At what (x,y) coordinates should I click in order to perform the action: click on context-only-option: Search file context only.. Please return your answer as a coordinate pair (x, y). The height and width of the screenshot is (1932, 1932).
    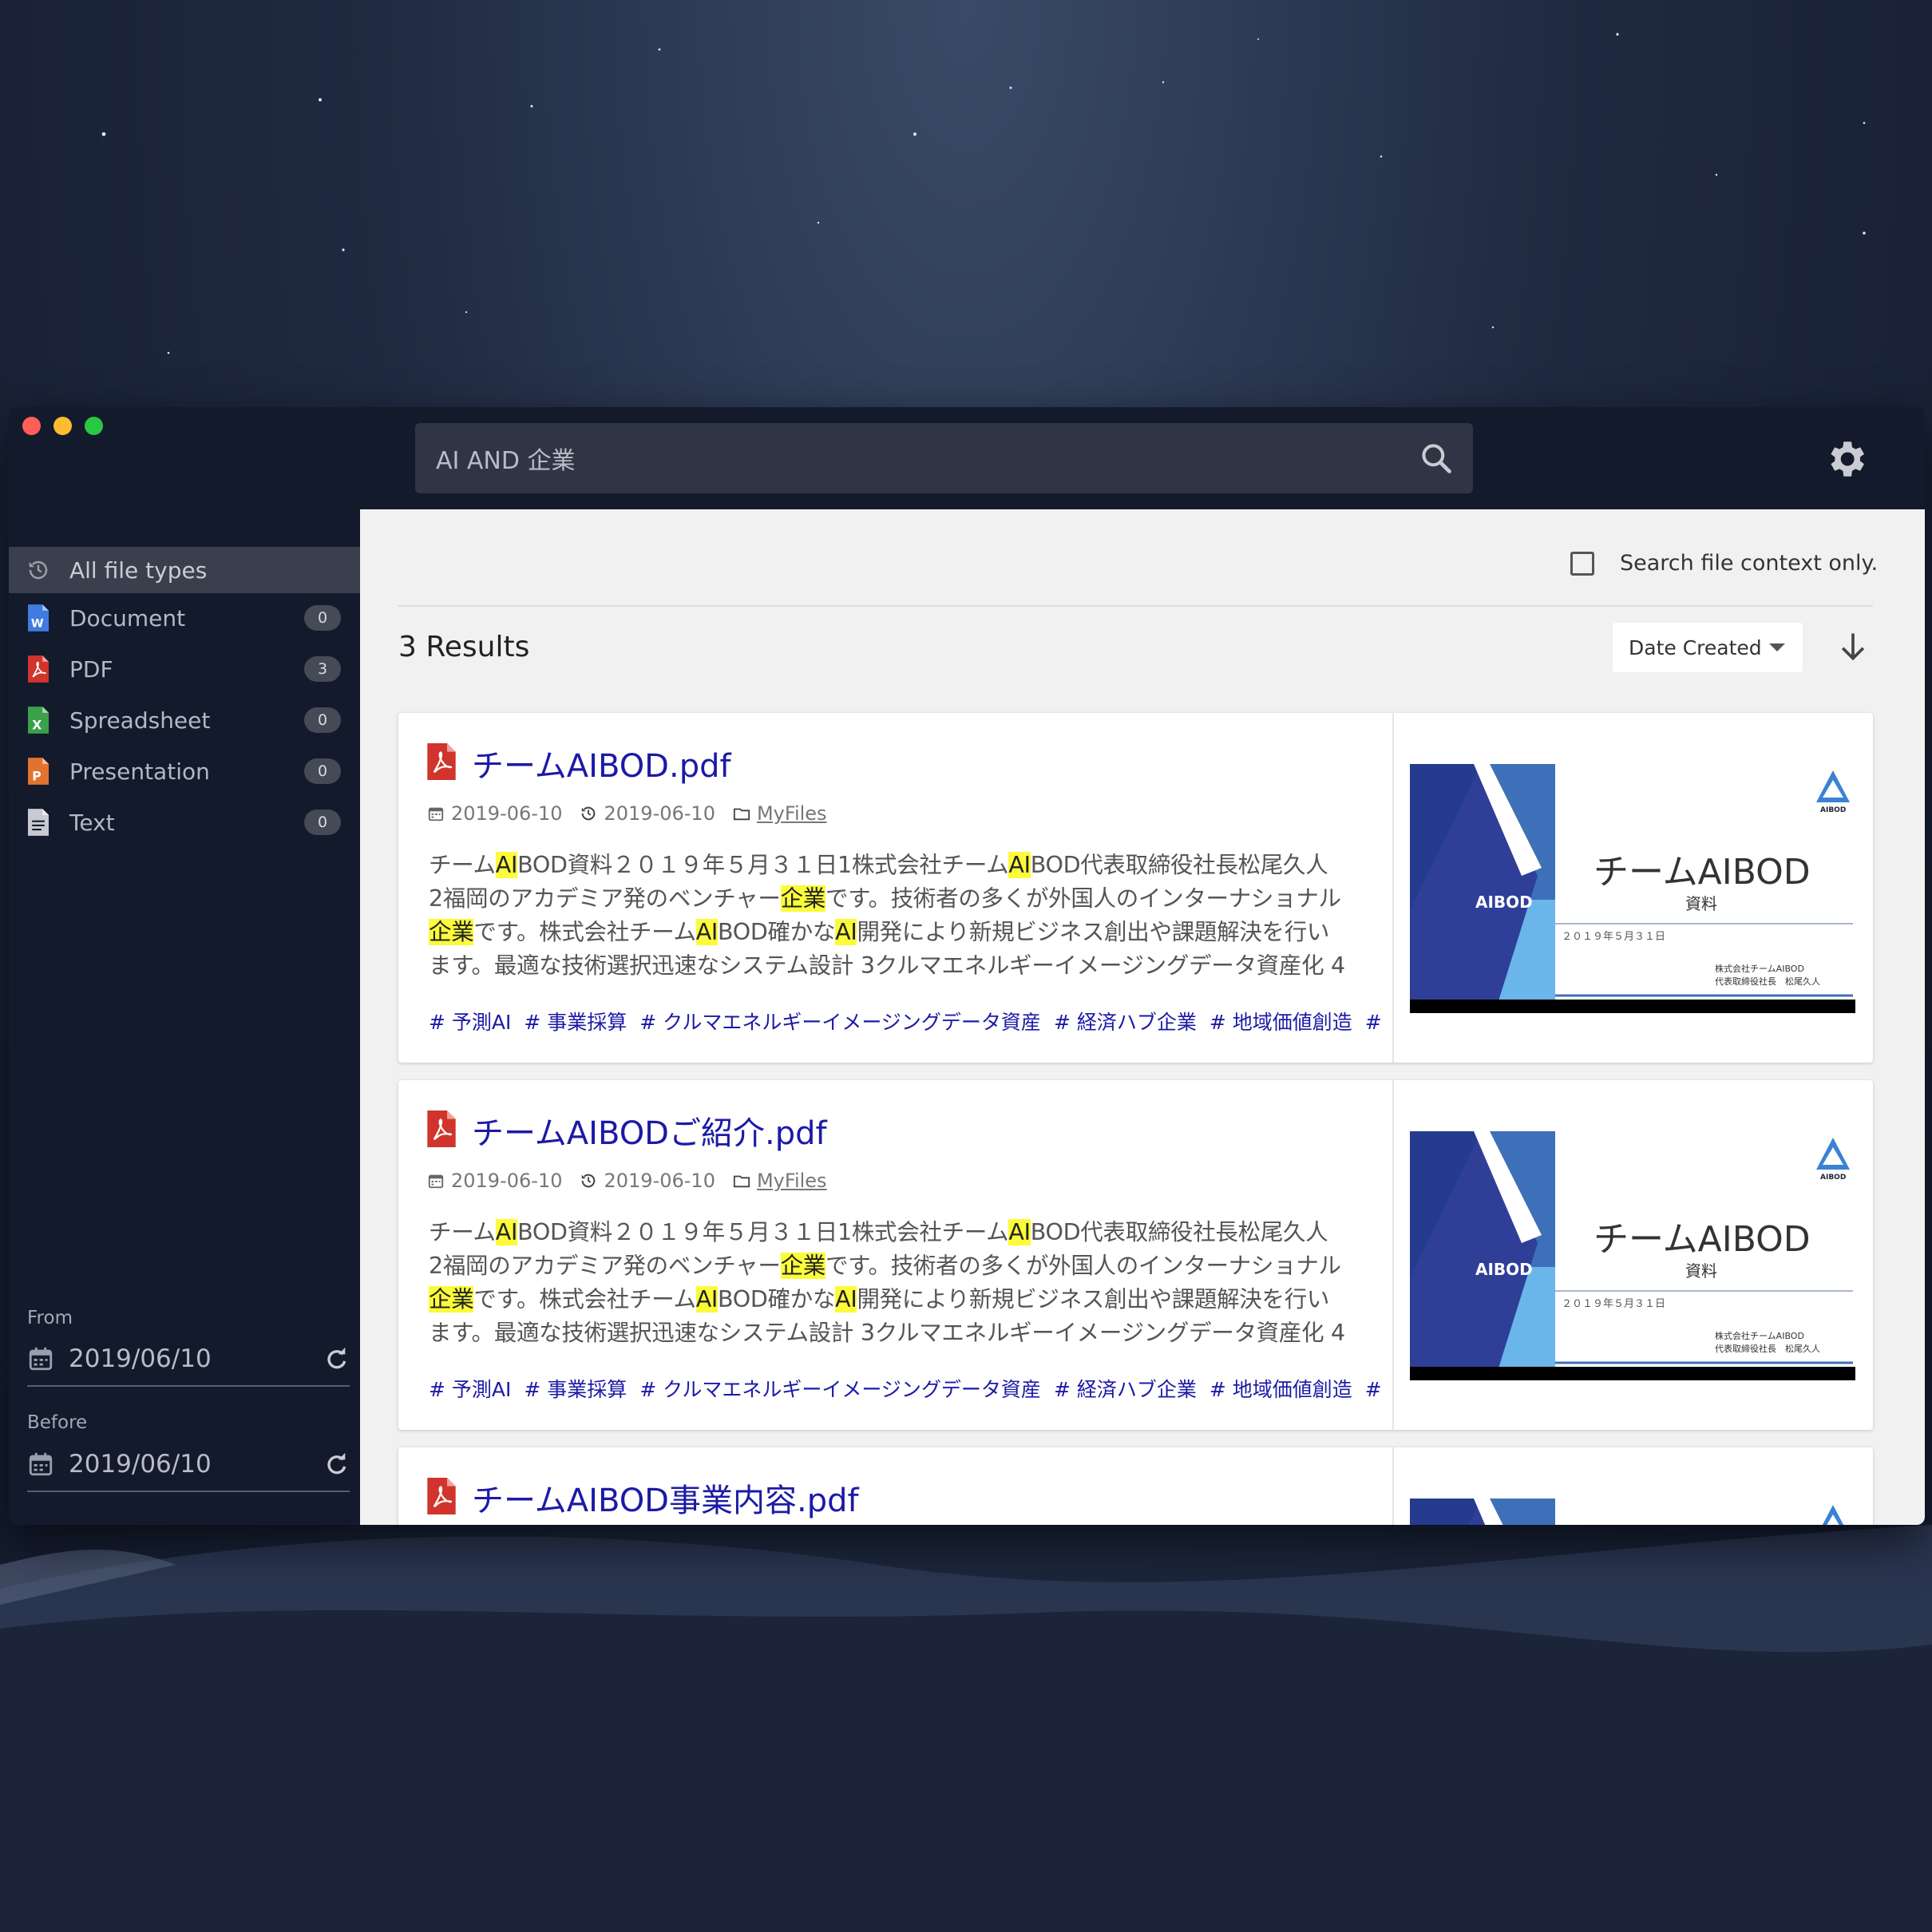
    Looking at the image, I should click on (1724, 563).